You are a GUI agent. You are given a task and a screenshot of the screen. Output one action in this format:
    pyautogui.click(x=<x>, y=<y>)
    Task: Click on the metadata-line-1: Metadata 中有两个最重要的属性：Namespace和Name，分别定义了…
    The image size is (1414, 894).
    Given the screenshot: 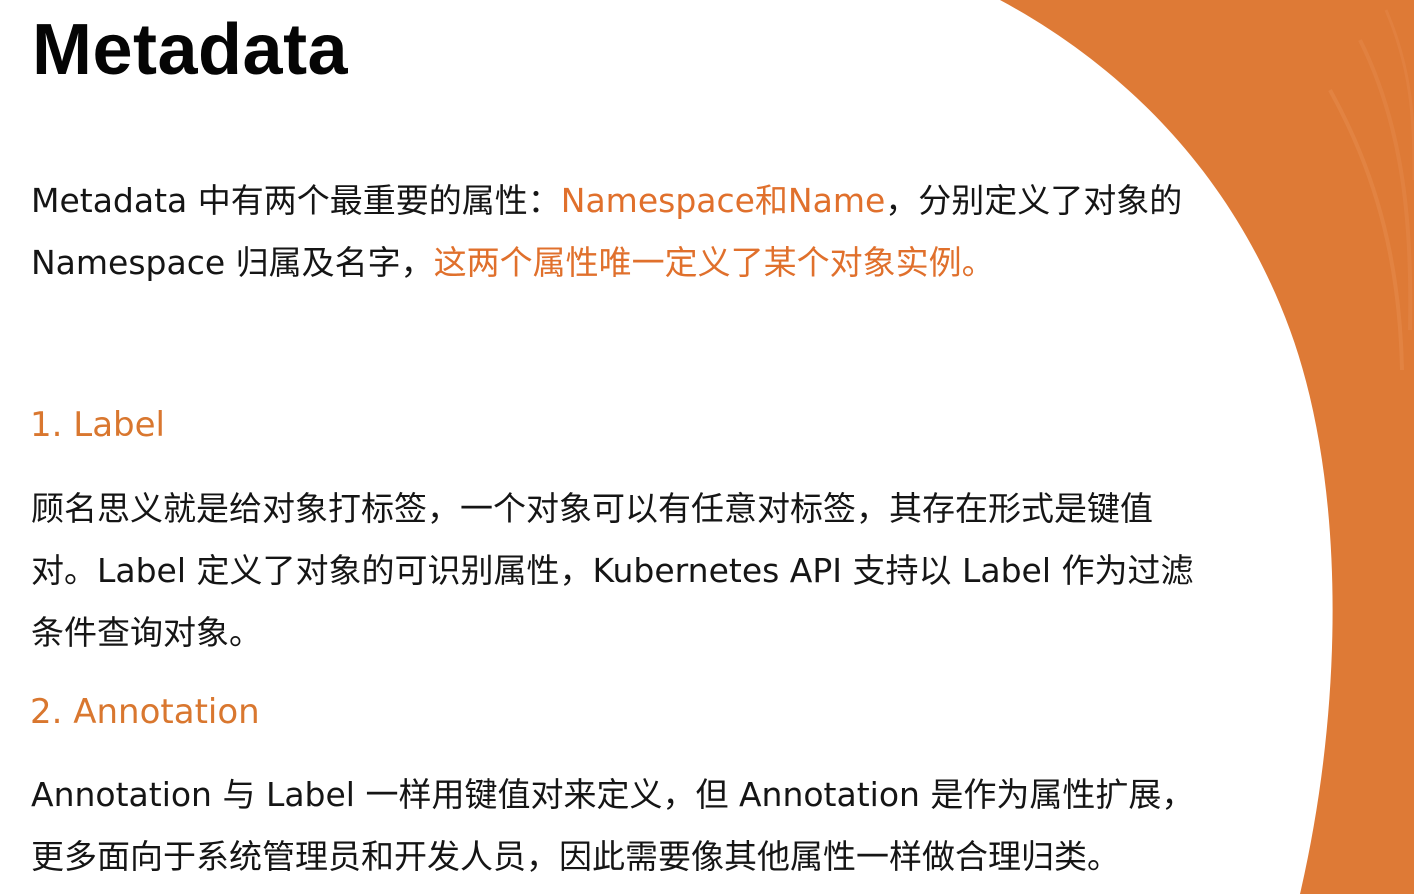 What is the action you would take?
    pyautogui.click(x=606, y=201)
    